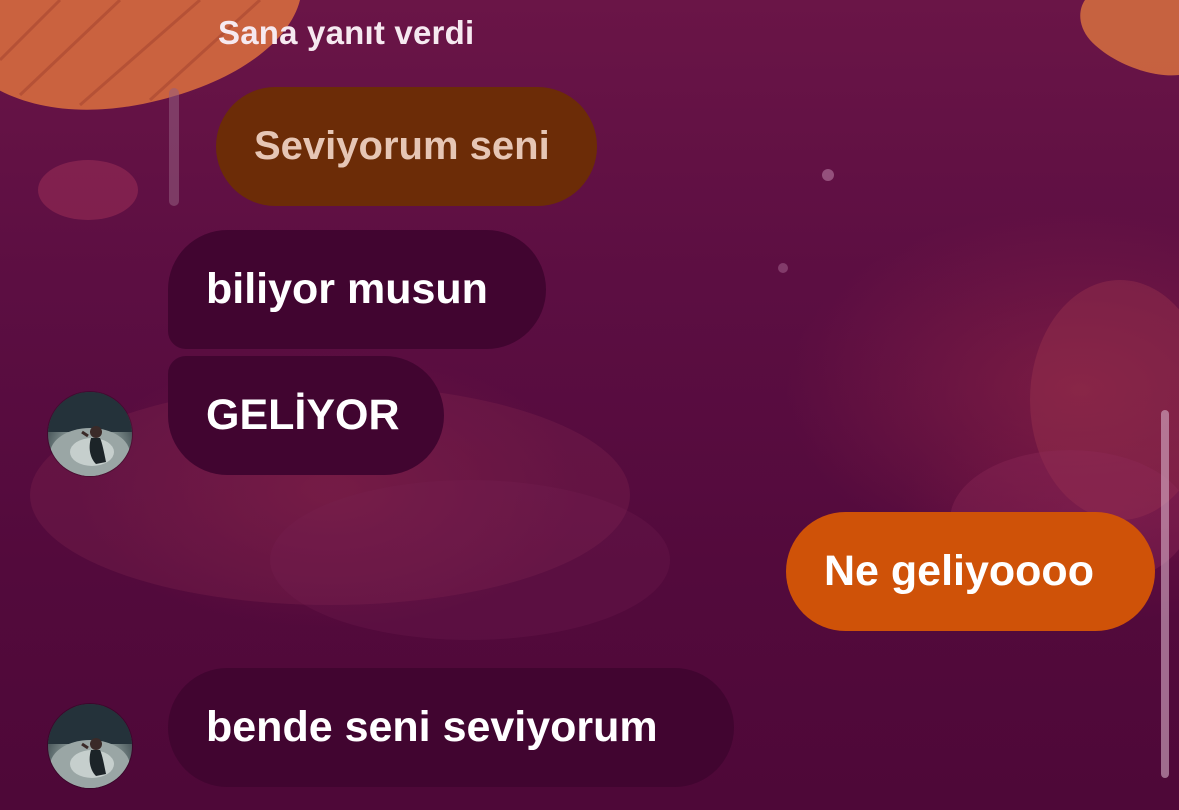 Image resolution: width=1179 pixels, height=810 pixels. Describe the element at coordinates (346, 32) in the screenshot. I see `reply-caption: Sana yanıt verdi` at that location.